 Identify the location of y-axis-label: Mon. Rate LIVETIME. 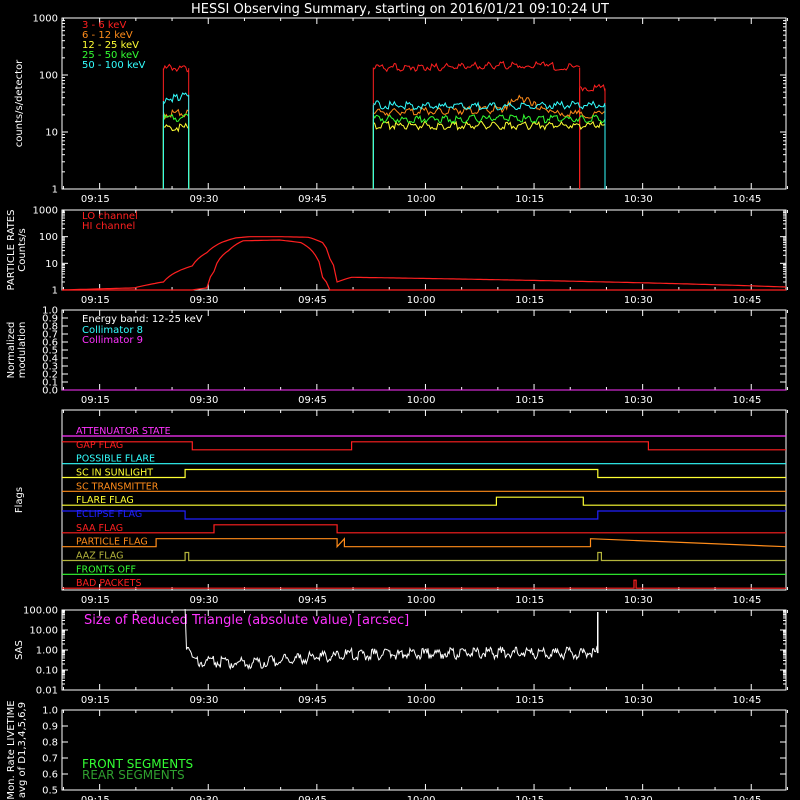
(11, 749).